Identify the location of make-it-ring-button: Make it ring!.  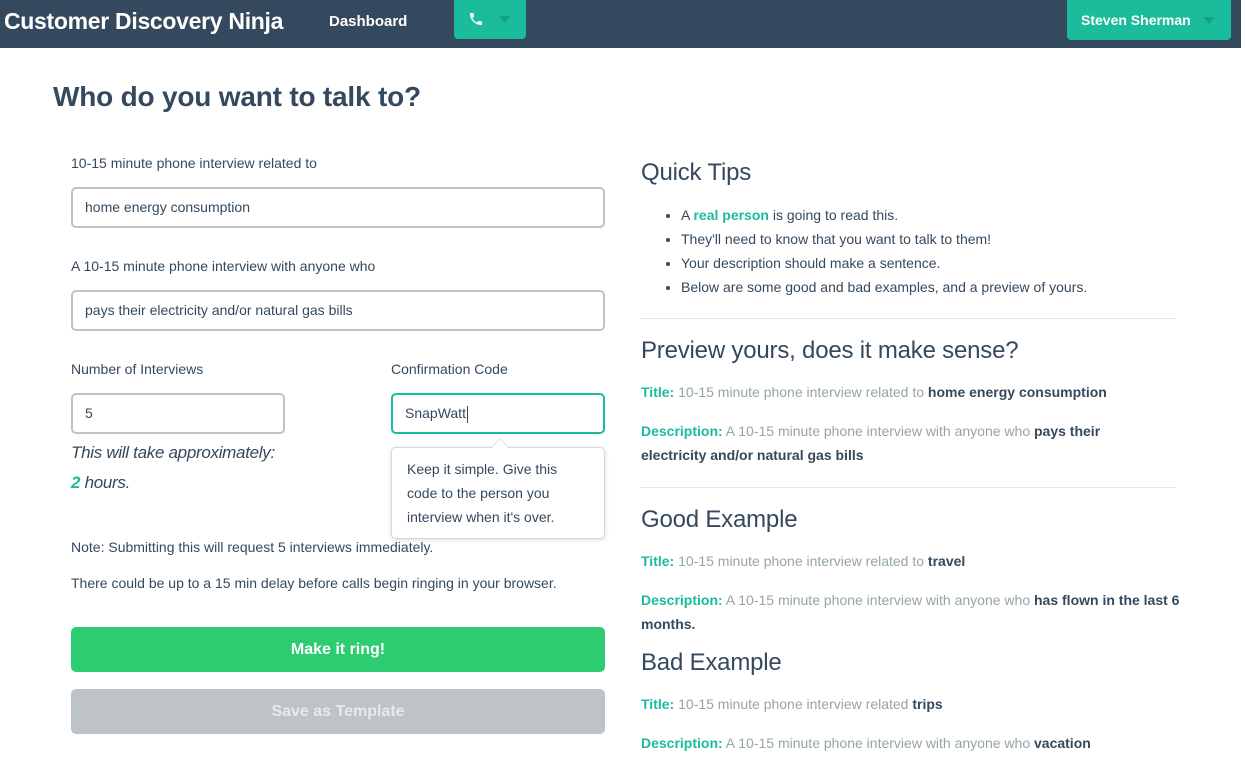
(338, 649).